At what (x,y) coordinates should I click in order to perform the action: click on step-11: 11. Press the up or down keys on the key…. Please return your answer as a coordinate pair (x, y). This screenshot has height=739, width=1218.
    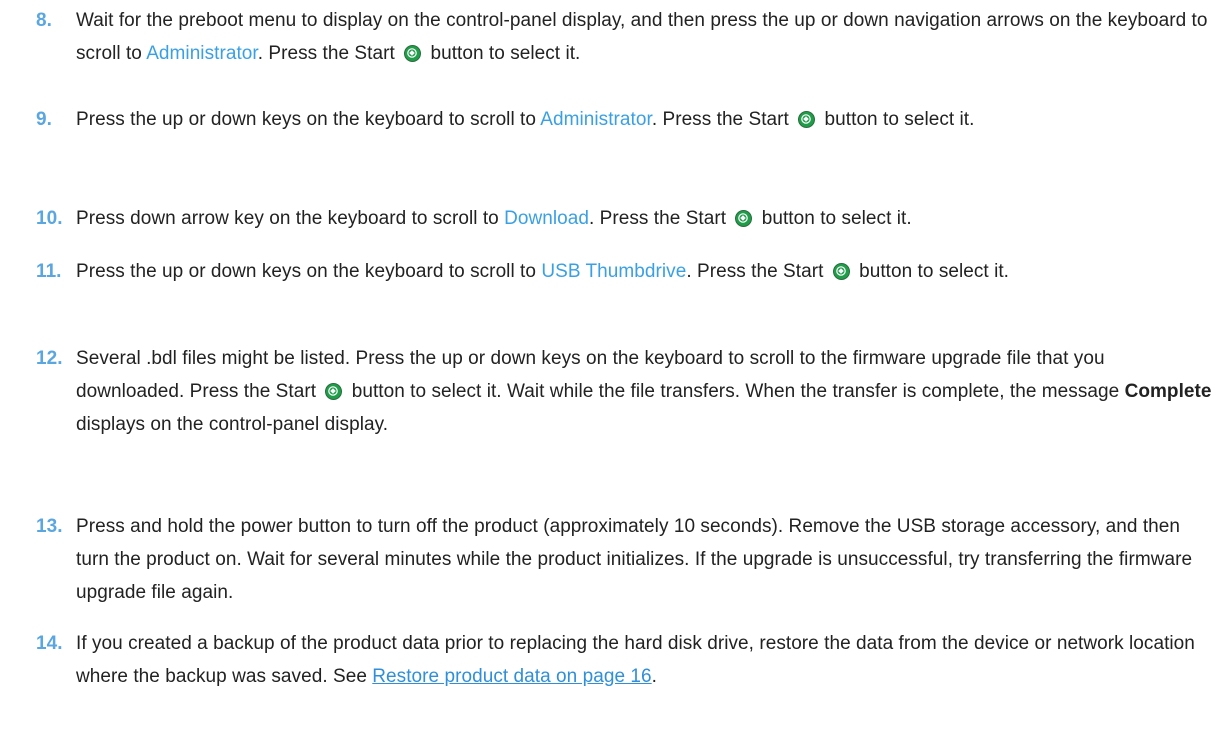
    Looking at the image, I should click on (626, 271).